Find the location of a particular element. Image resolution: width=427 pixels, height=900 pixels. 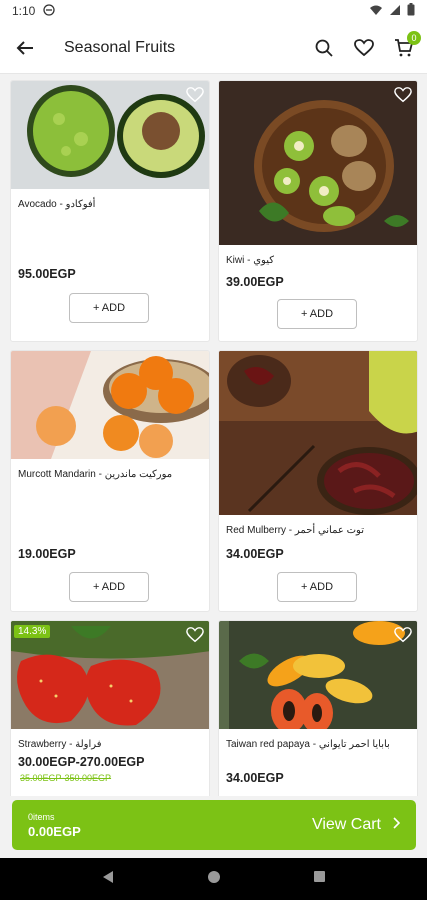

product-name: Strawberry - فراولة is located at coordinates (60, 744).